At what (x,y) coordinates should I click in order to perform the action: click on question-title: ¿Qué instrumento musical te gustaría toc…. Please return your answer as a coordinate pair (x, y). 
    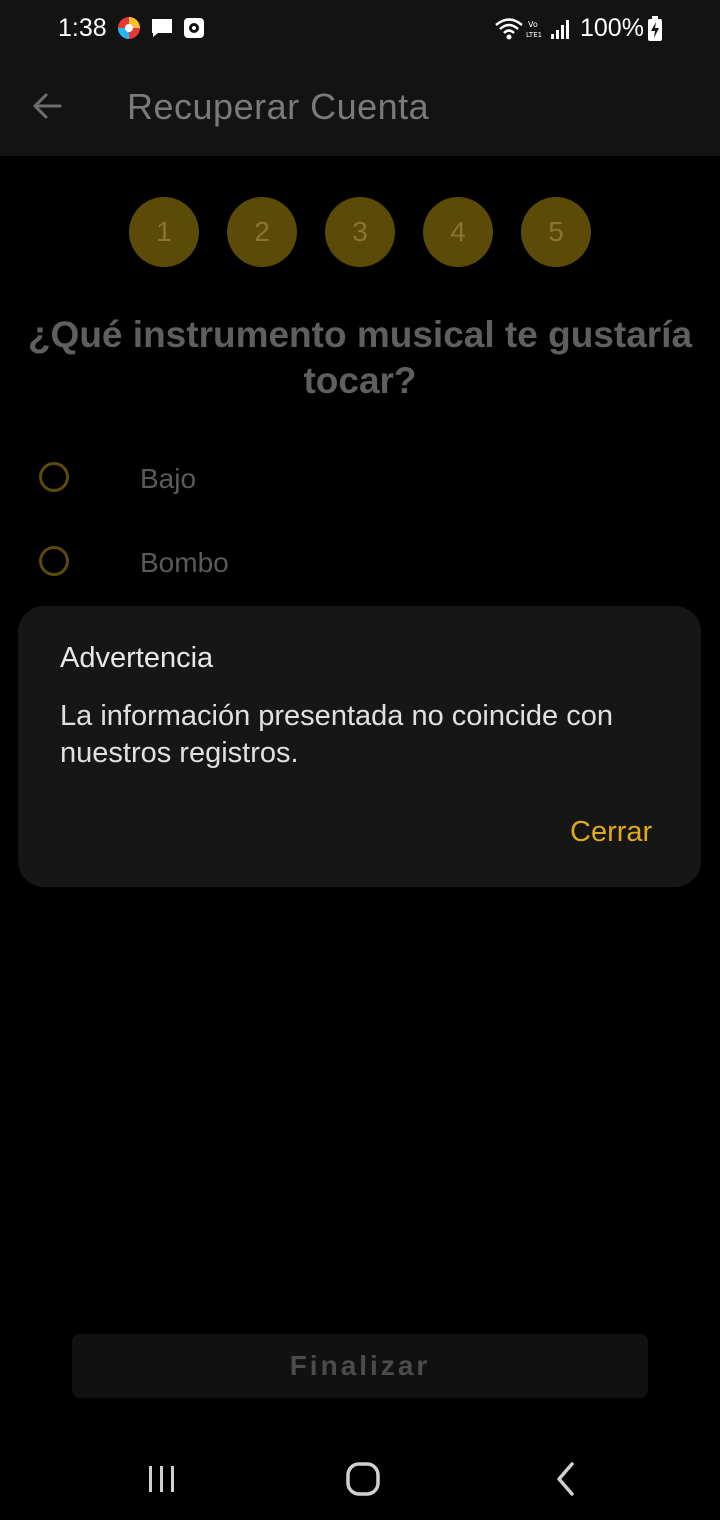
    Looking at the image, I should click on (360, 357).